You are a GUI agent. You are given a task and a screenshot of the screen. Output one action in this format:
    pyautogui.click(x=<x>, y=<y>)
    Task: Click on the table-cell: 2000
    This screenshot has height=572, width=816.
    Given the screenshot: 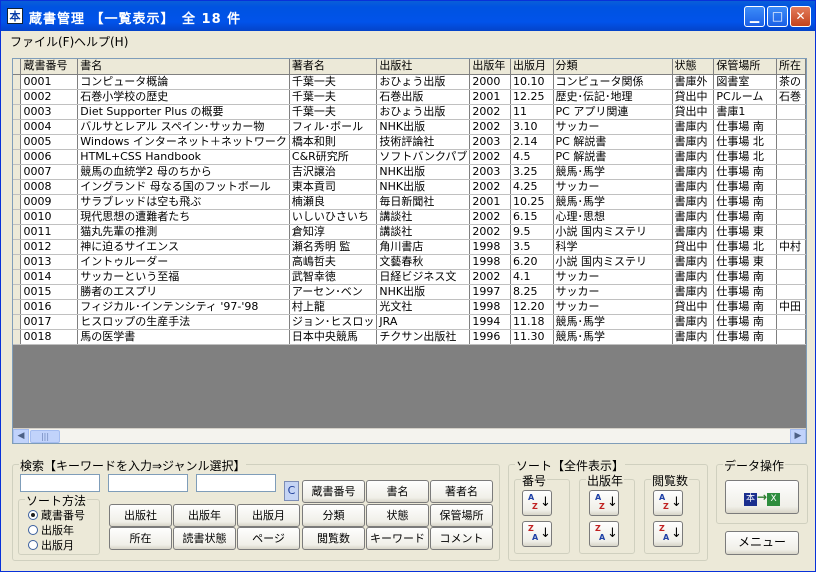 What is the action you would take?
    pyautogui.click(x=490, y=82)
    